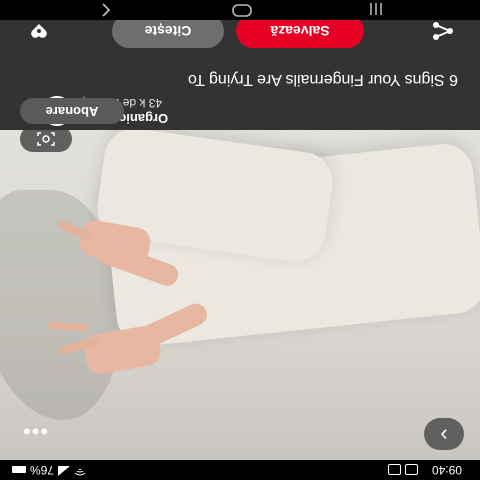 This screenshot has width=480, height=480. I want to click on battery-icon, so click(19, 470).